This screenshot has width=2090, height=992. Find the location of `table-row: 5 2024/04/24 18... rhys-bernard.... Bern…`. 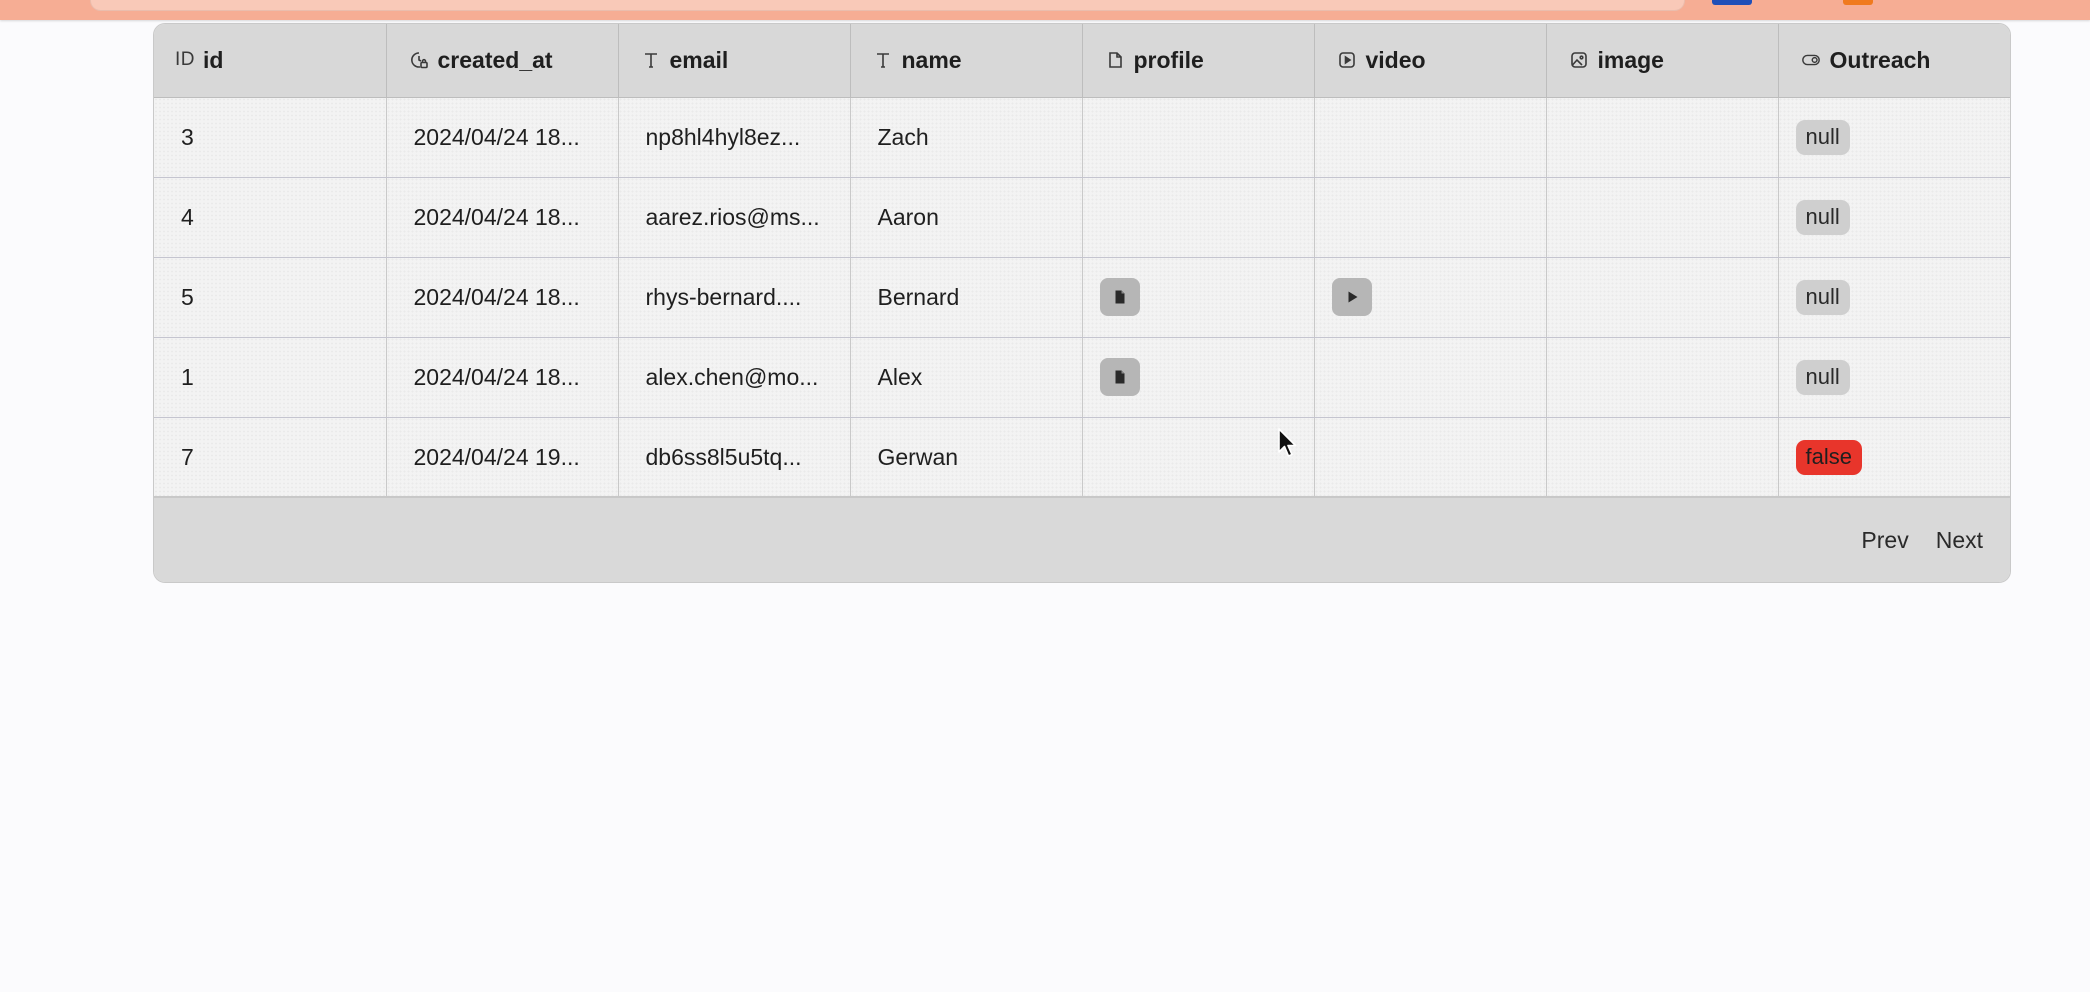

table-row: 5 2024/04/24 18... rhys-bernard.... Bern… is located at coordinates (1082, 297).